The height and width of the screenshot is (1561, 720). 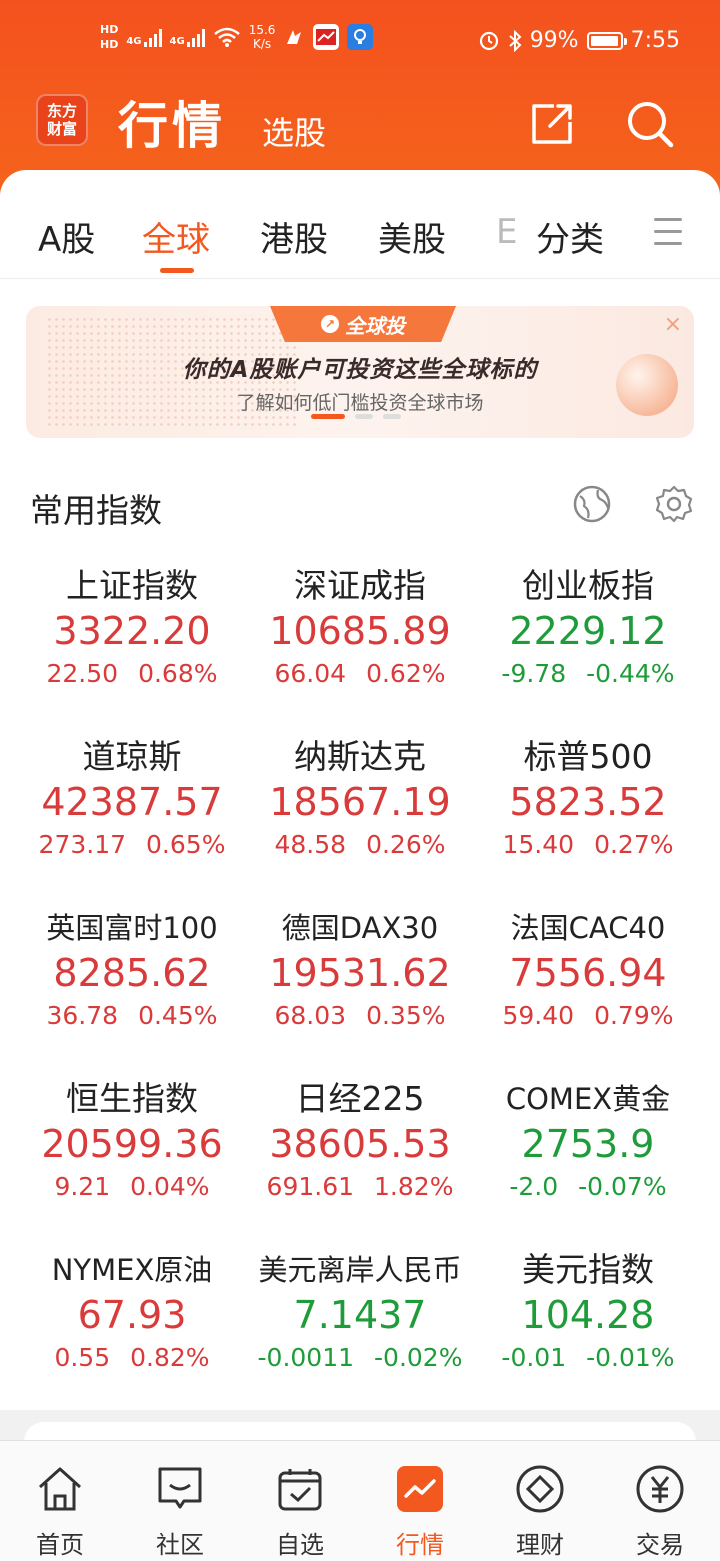 I want to click on battery-percent: 99%, so click(x=554, y=40).